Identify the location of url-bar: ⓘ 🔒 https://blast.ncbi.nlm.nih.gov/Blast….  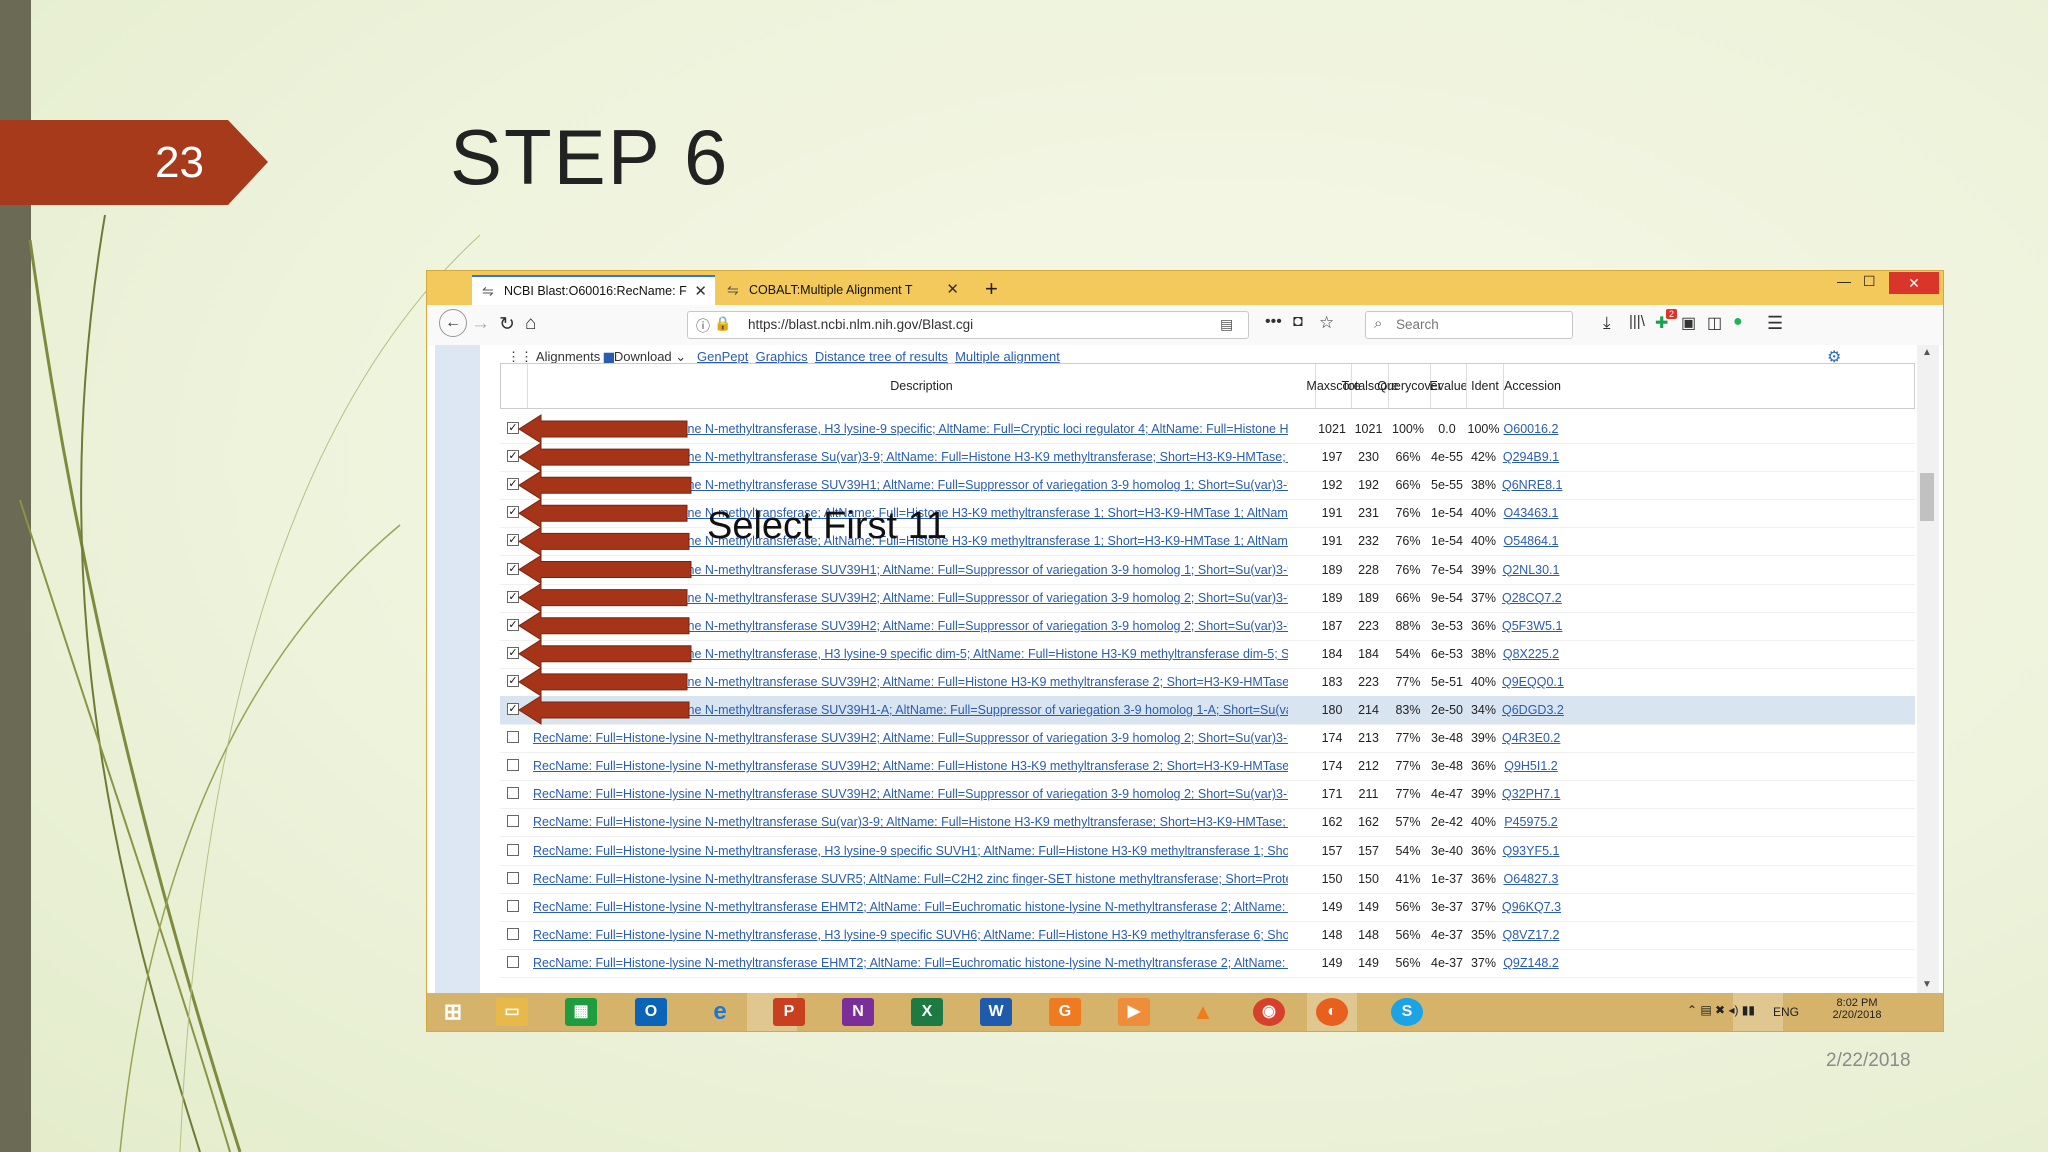
(968, 325).